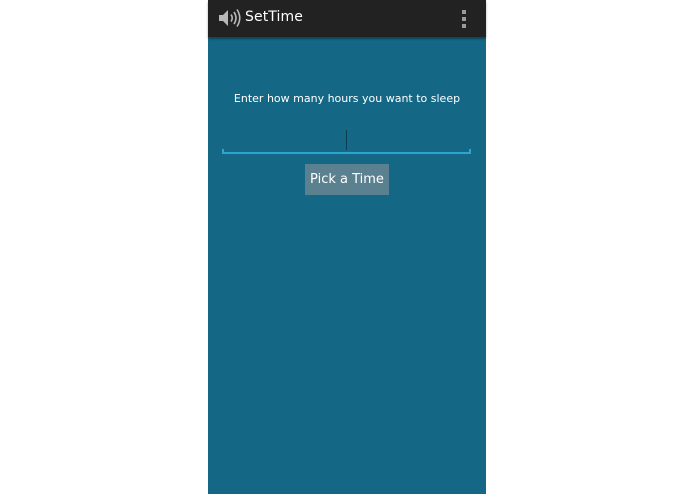 Image resolution: width=695 pixels, height=494 pixels. I want to click on pick-a-time-button: Pick a Time, so click(347, 179).